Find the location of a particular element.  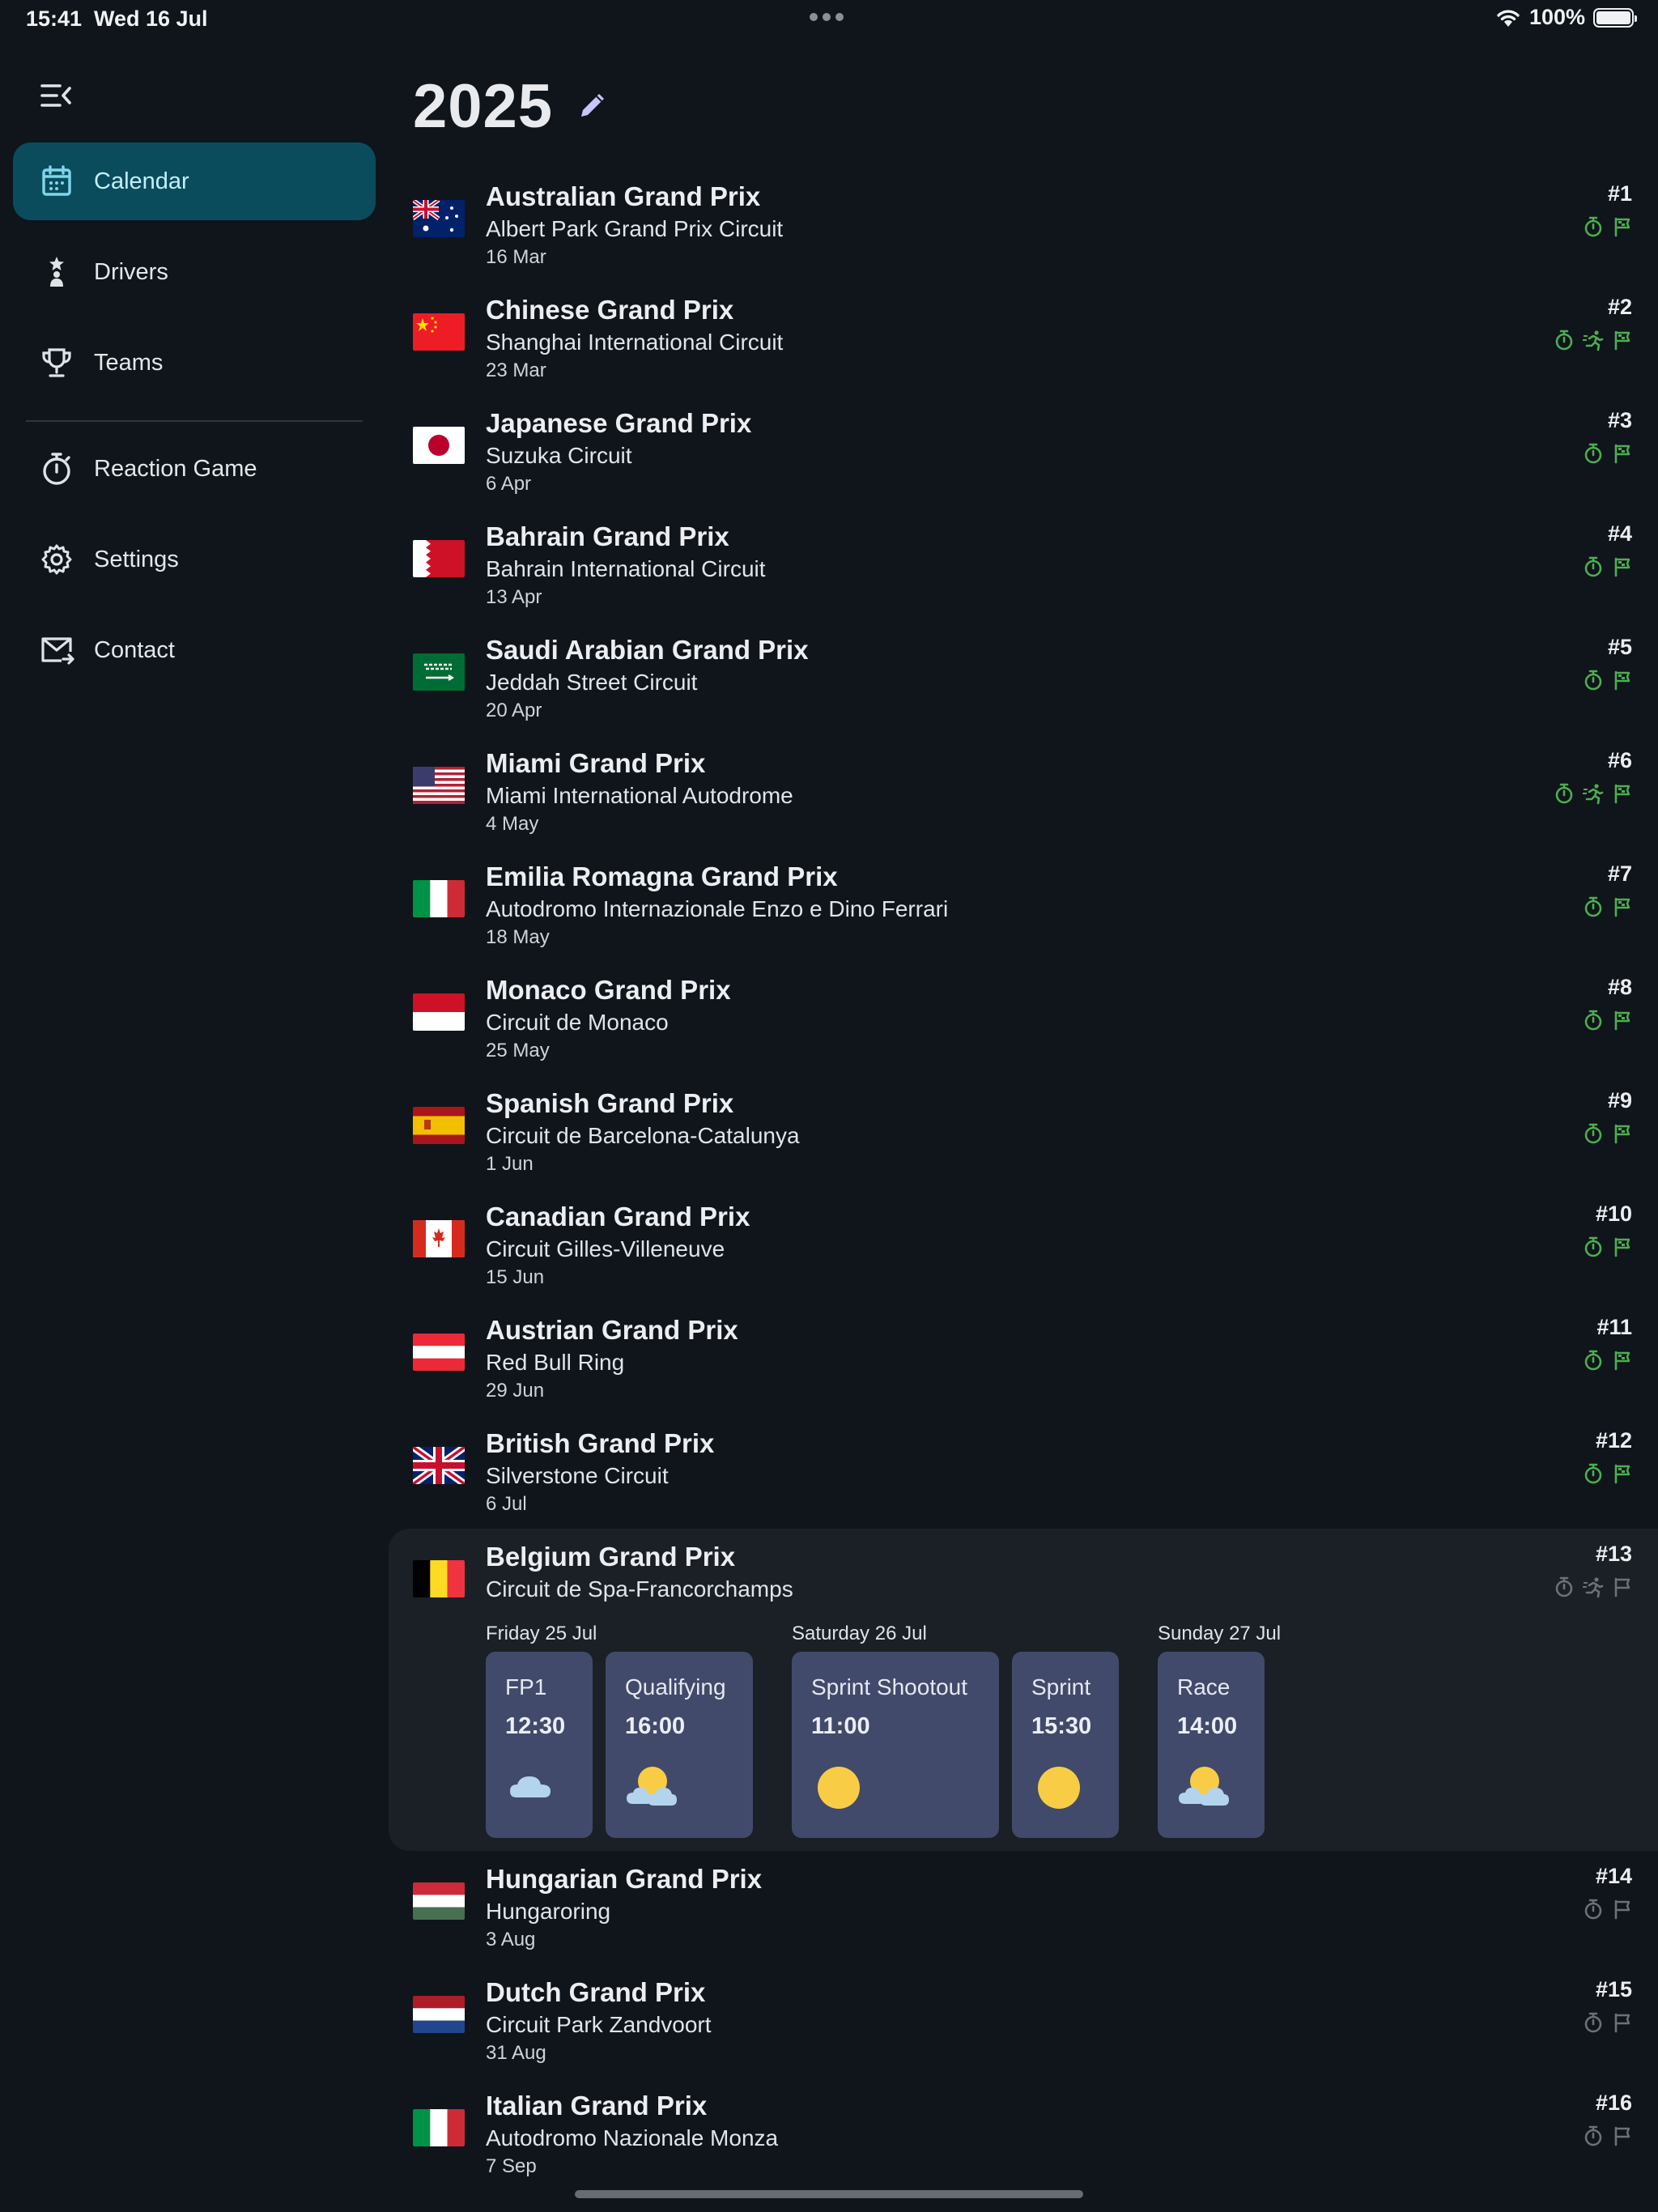

race-date: 1 Jun is located at coordinates (510, 1164).